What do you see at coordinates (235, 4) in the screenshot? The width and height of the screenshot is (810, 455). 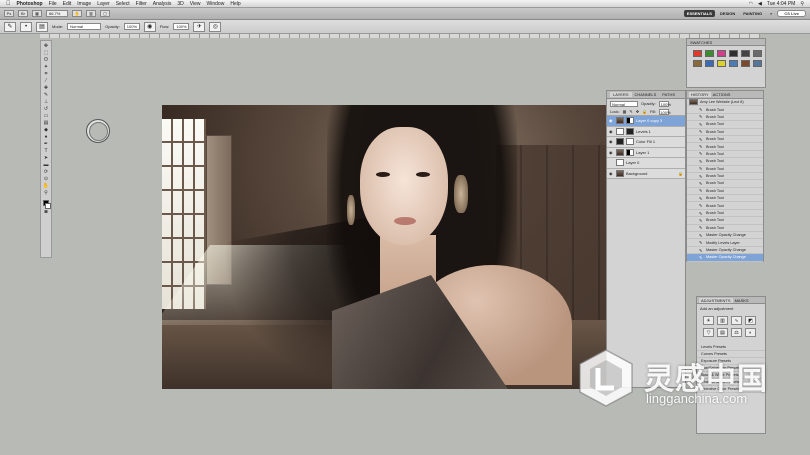 I see `menu-help: Help` at bounding box center [235, 4].